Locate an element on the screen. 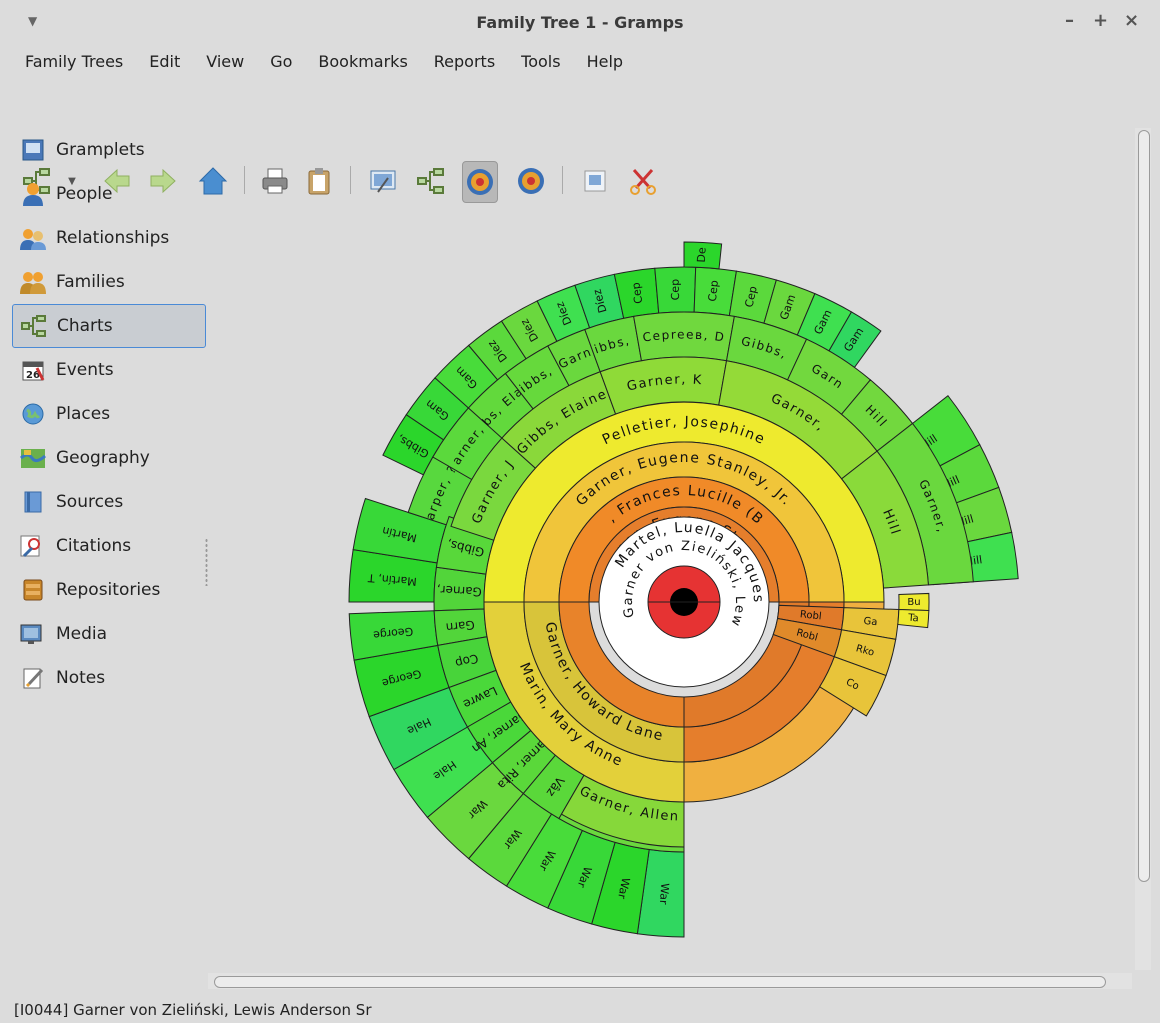  sidebar-item-label: Places is located at coordinates (83, 414).